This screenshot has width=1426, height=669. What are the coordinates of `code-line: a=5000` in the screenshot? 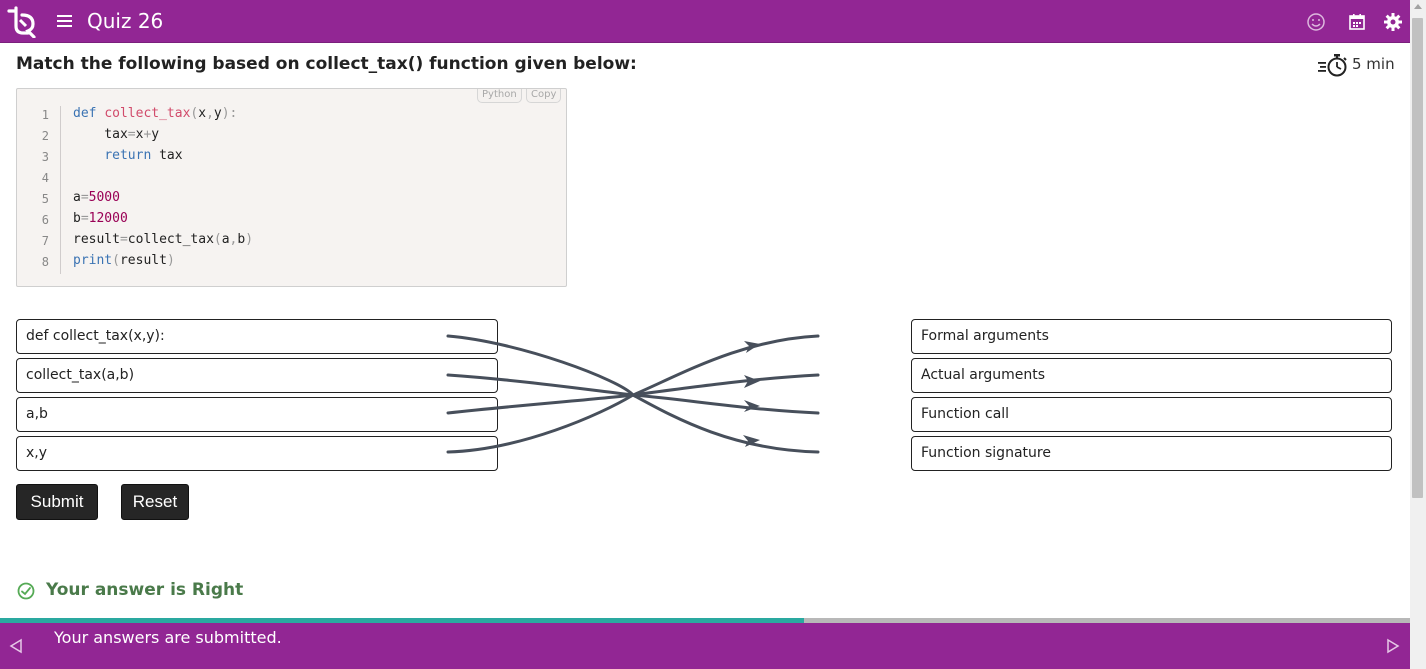 It's located at (96, 197).